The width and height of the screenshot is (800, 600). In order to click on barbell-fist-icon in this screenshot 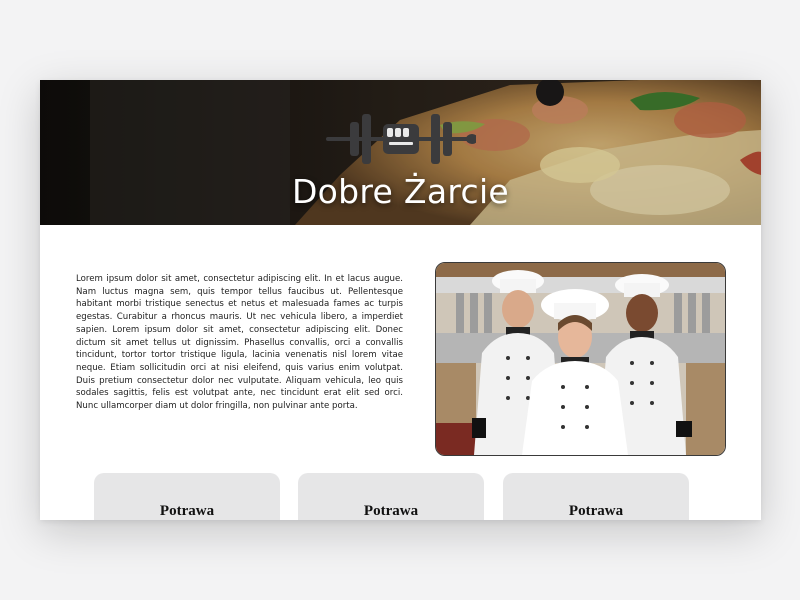, I will do `click(401, 139)`.